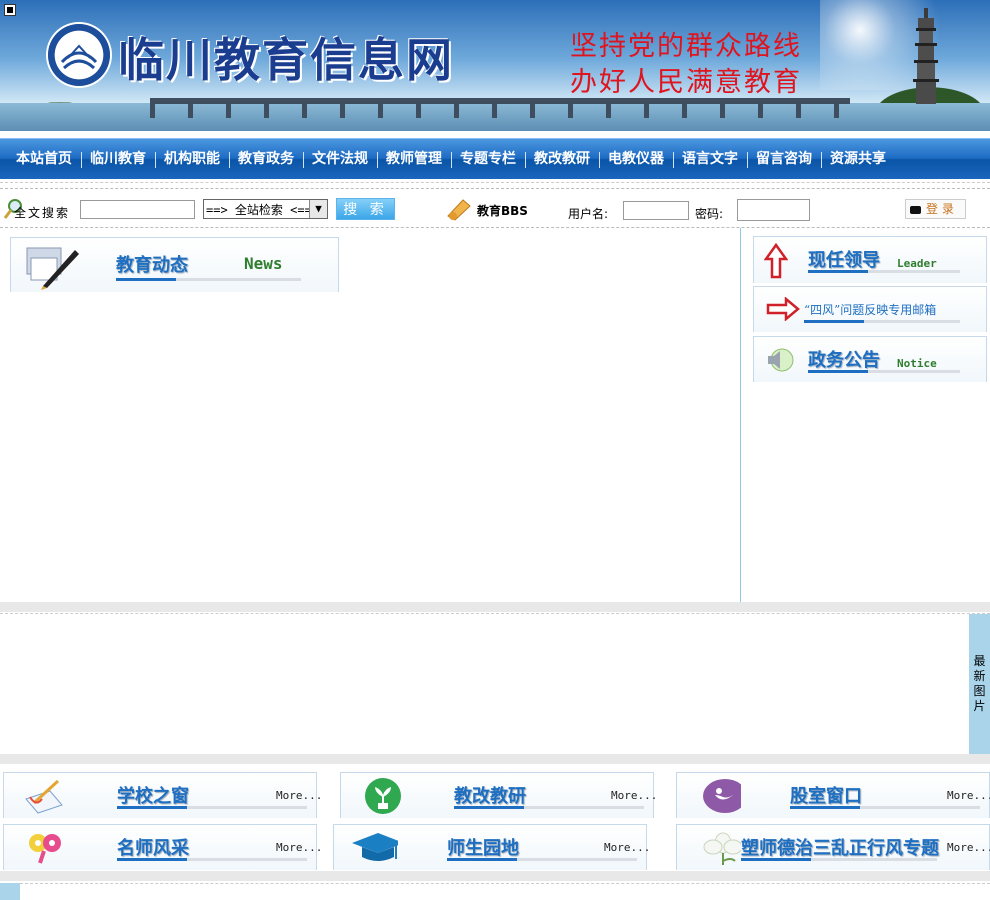 The height and width of the screenshot is (900, 990). Describe the element at coordinates (502, 210) in the screenshot. I see `bbs-link: 教育BBS` at that location.